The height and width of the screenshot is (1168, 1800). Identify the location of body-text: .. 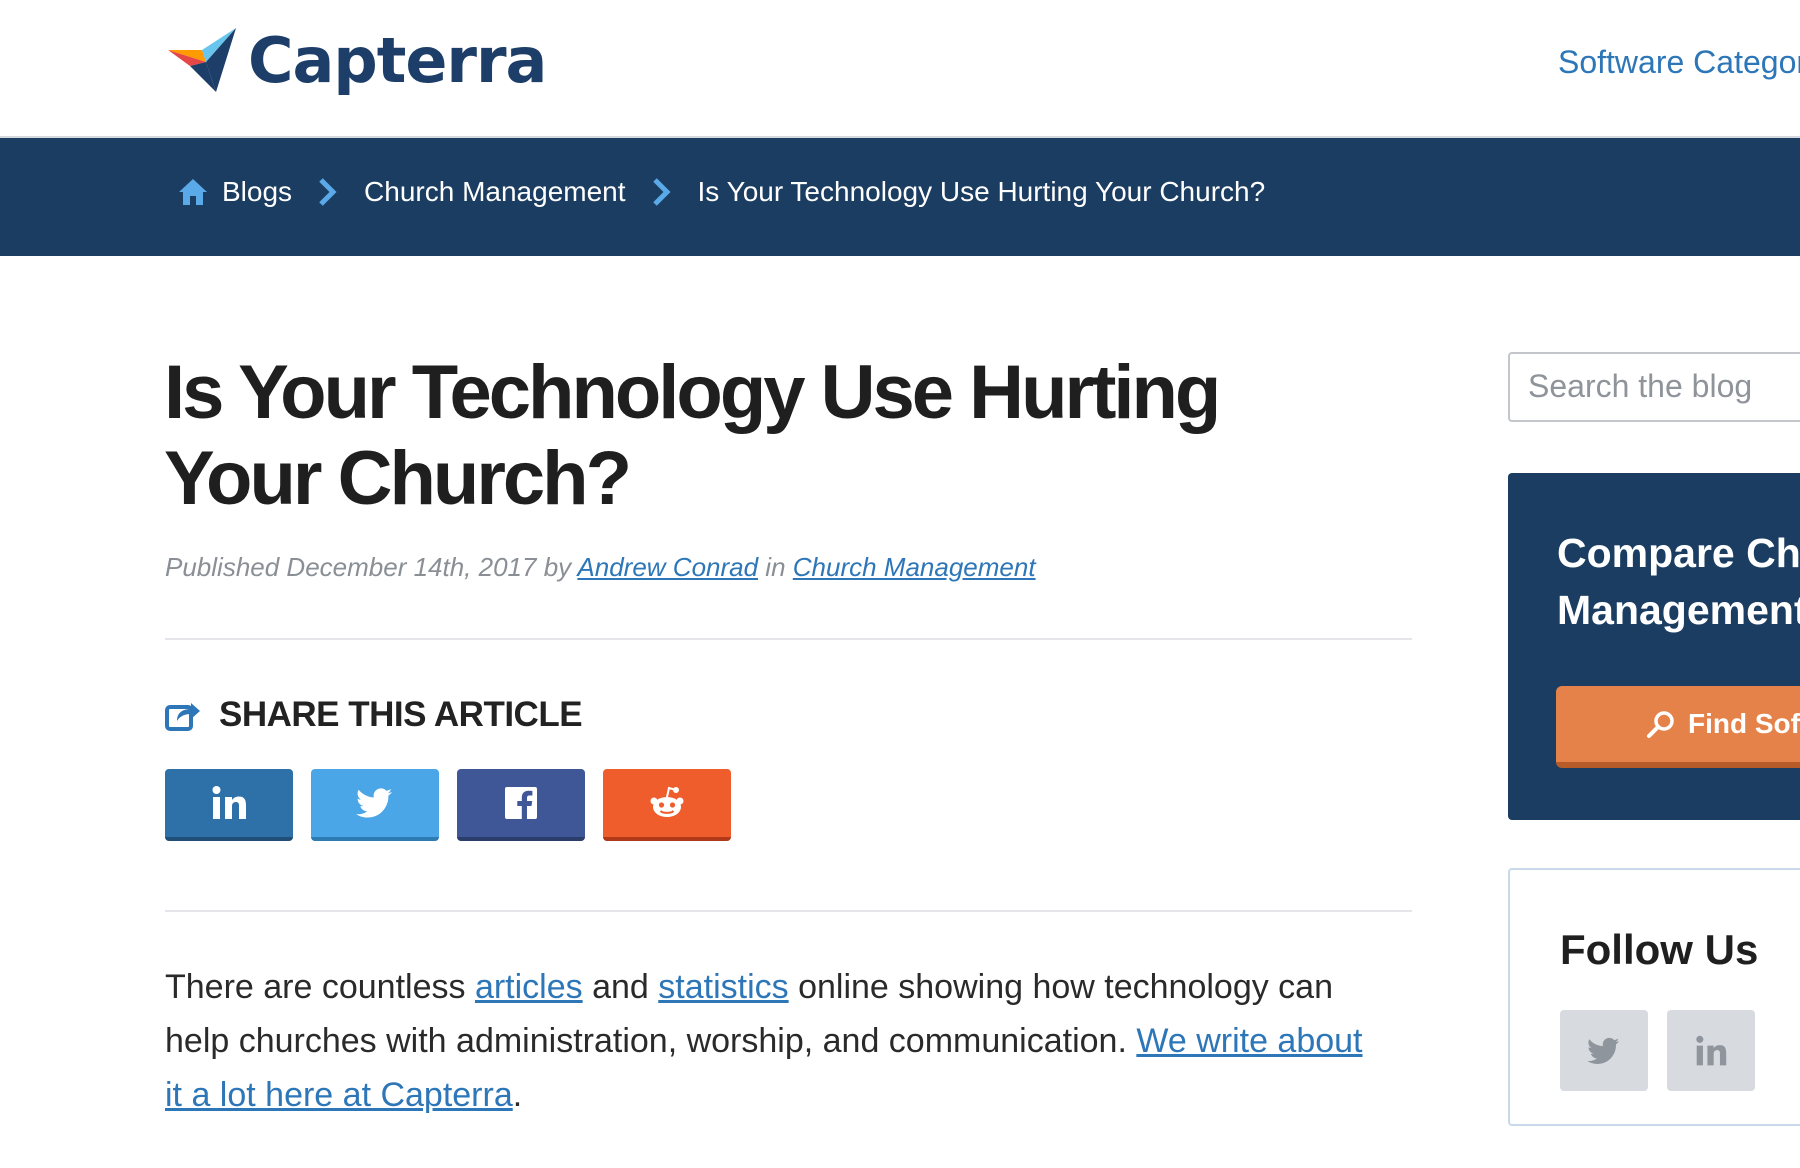
(517, 1095).